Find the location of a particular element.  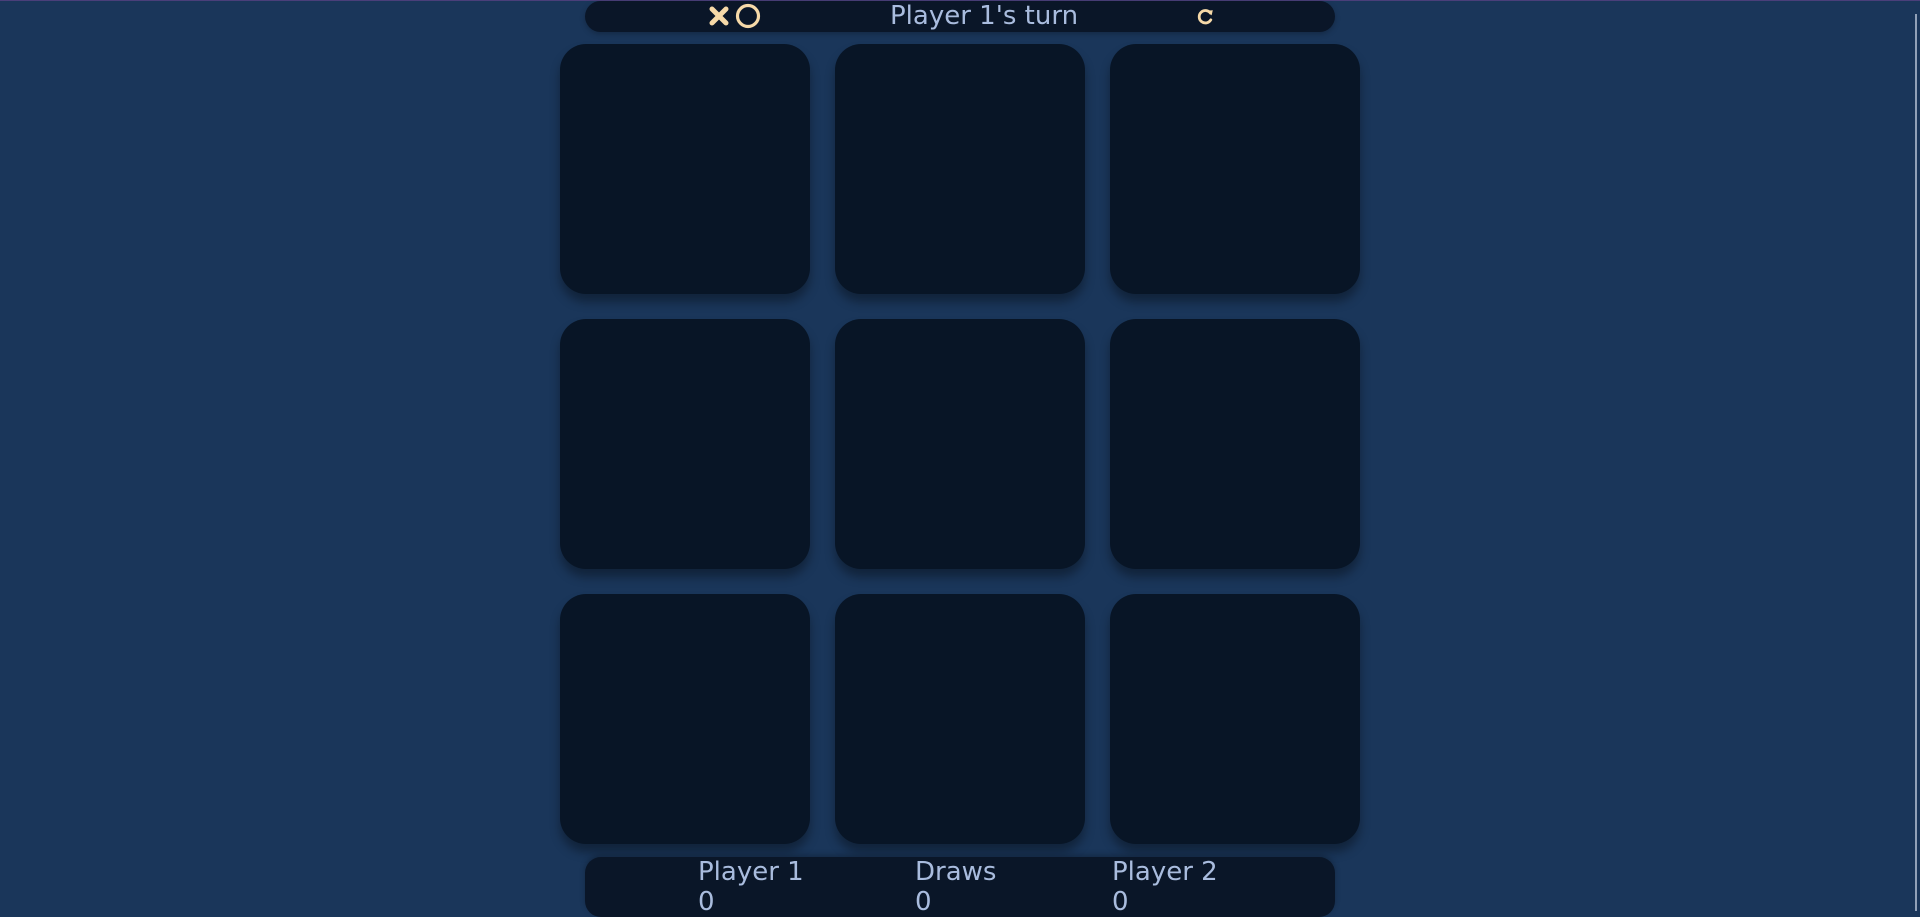

restart-icon is located at coordinates (1205, 17).